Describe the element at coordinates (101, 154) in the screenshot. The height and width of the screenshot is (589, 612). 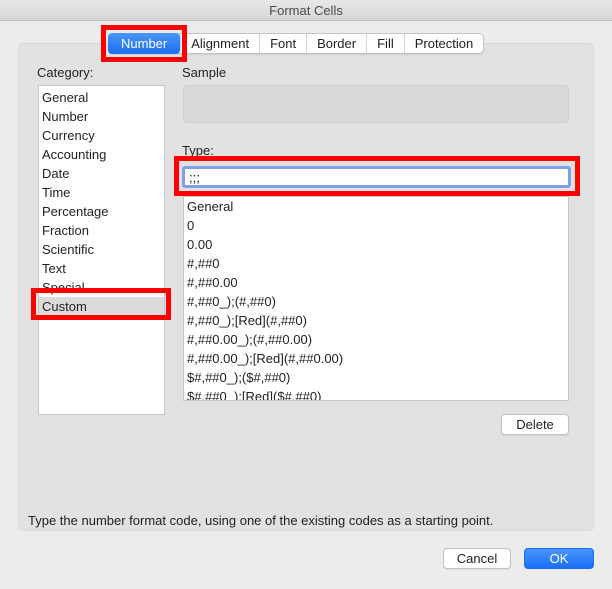
I see `category-item-accounting: Accounting` at that location.